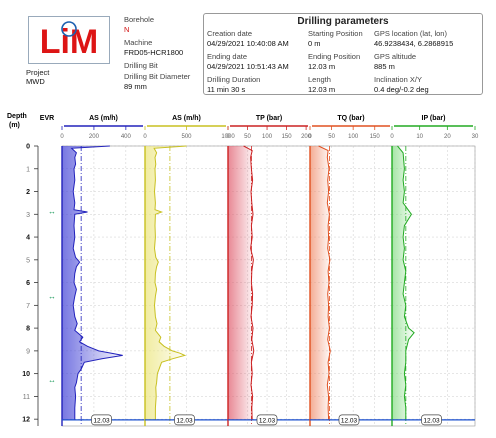 The width and height of the screenshot is (496, 438). Describe the element at coordinates (138, 42) in the screenshot. I see `machine-label: Machine` at that location.